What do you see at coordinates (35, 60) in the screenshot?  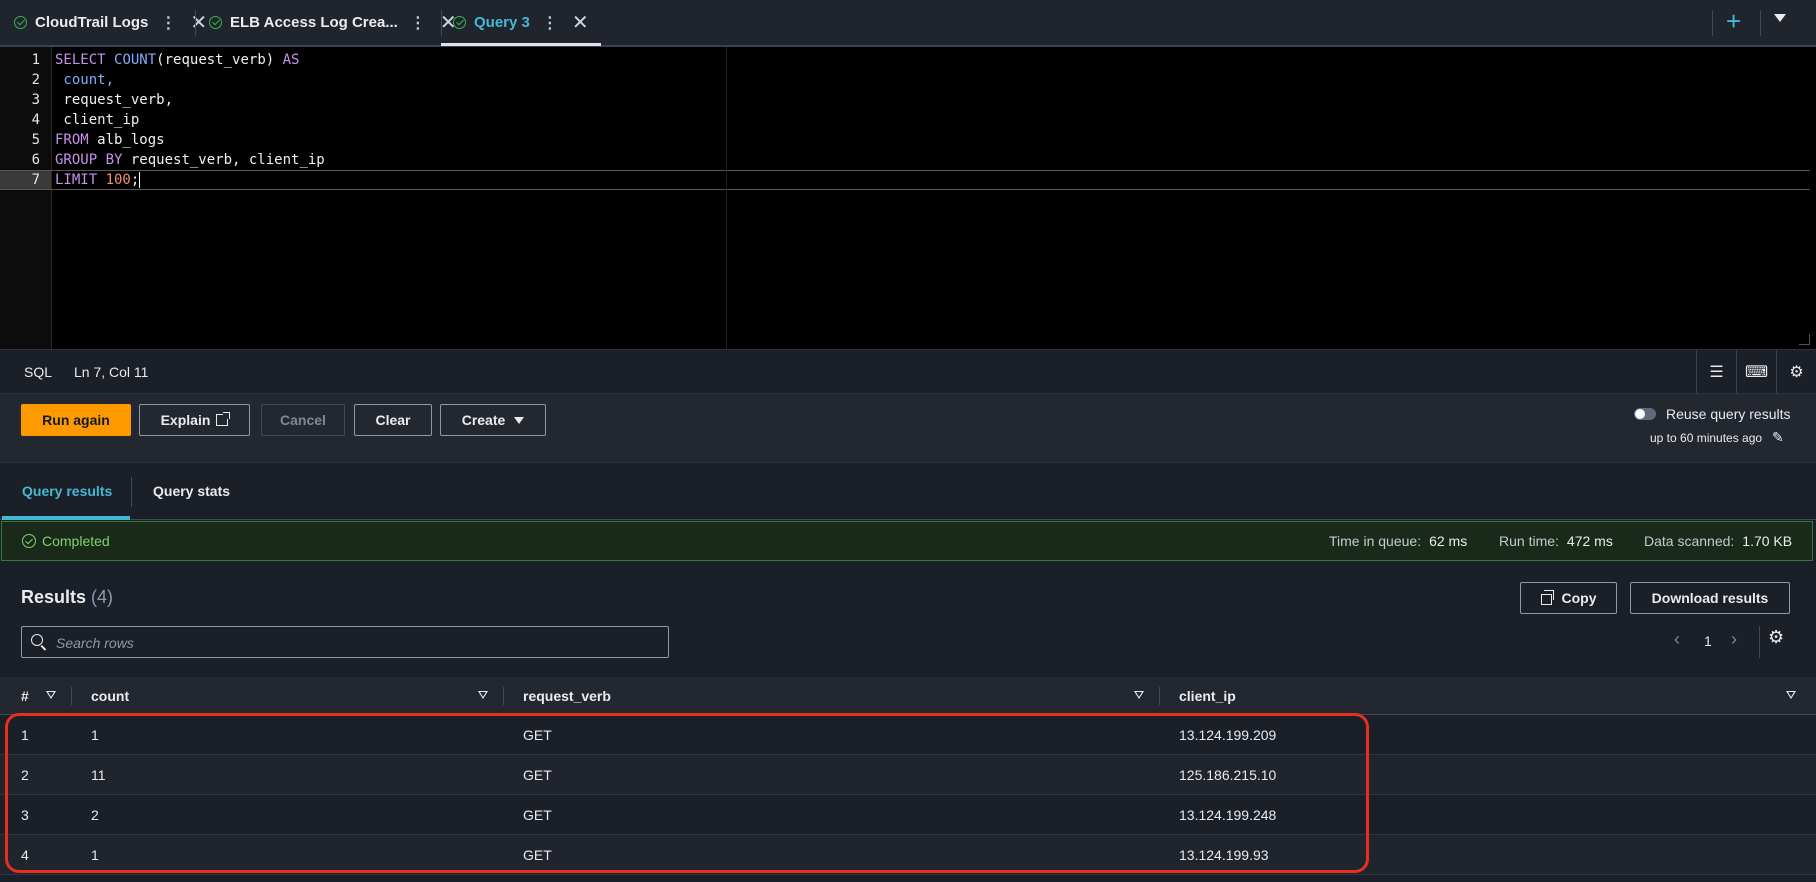 I see `line-number: 1` at bounding box center [35, 60].